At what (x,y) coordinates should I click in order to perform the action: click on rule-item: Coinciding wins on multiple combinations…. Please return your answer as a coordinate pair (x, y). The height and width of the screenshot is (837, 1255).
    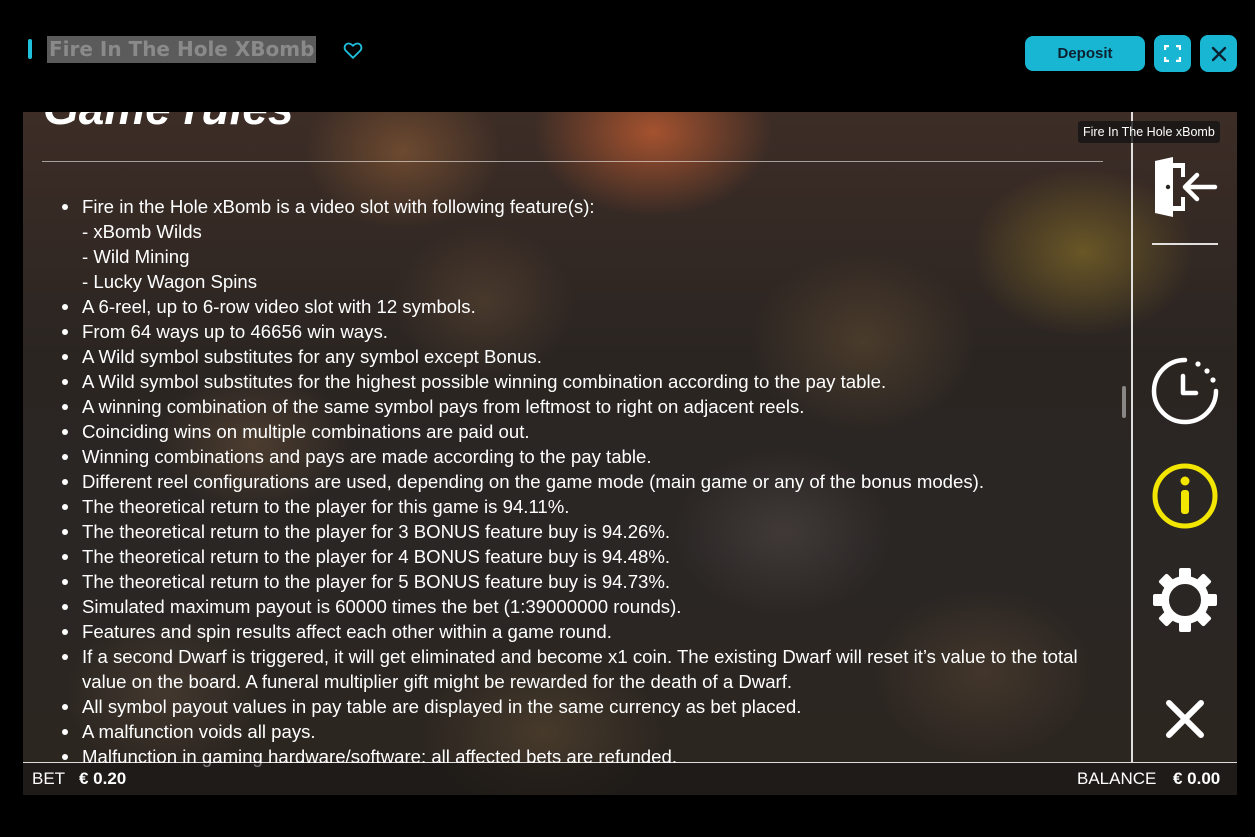
    Looking at the image, I should click on (572, 431).